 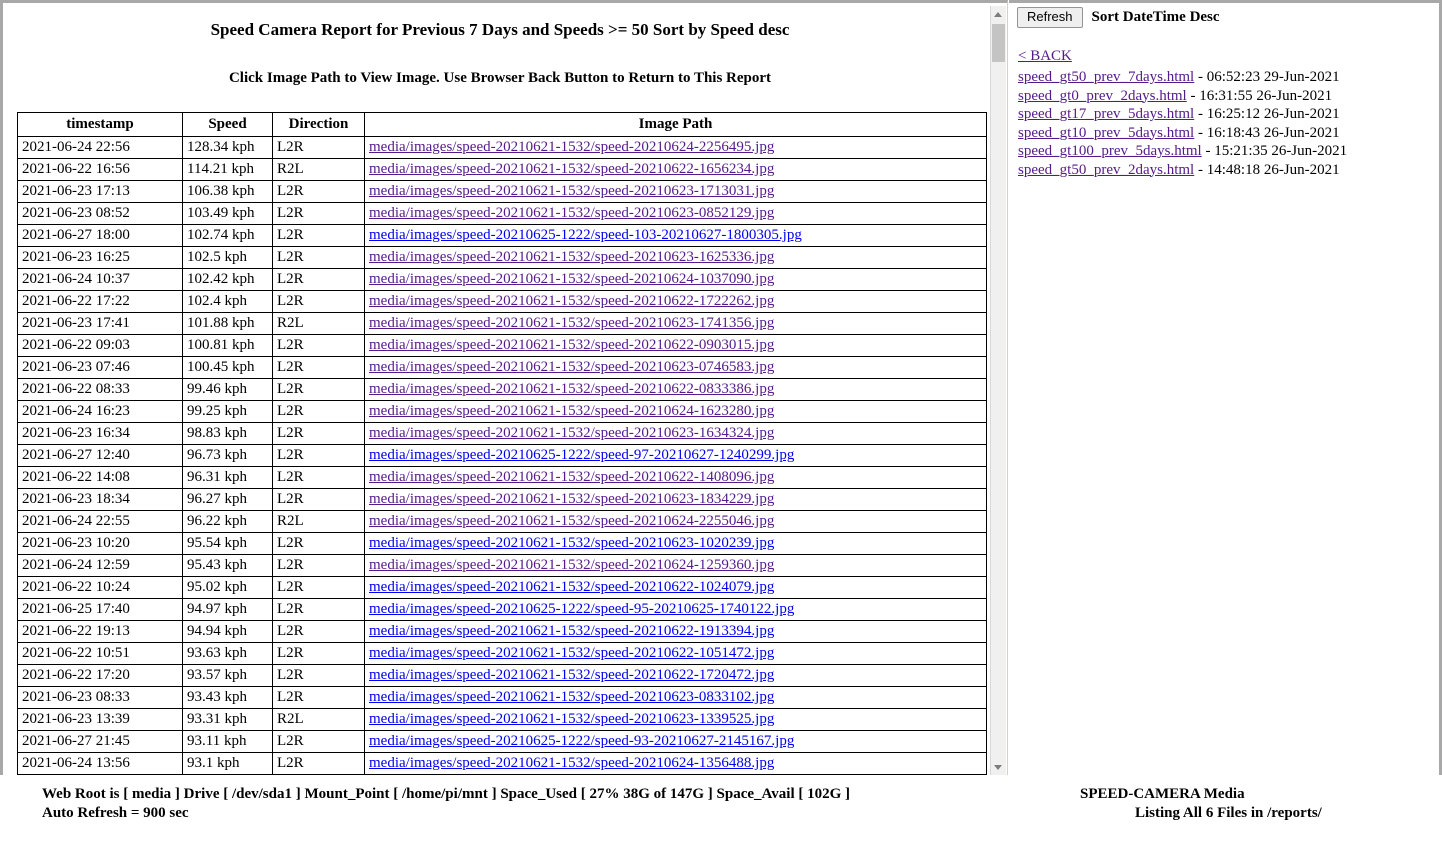 I want to click on cell-timestamp: 2021-06-23 16:25, so click(x=100, y=257).